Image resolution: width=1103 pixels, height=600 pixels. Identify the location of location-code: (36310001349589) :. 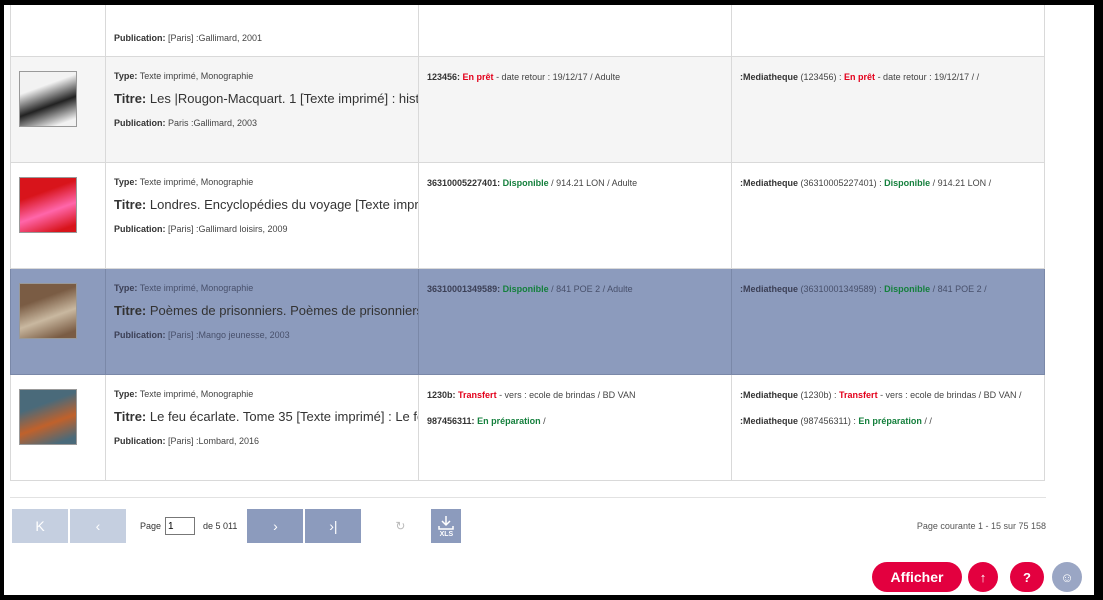
(841, 289).